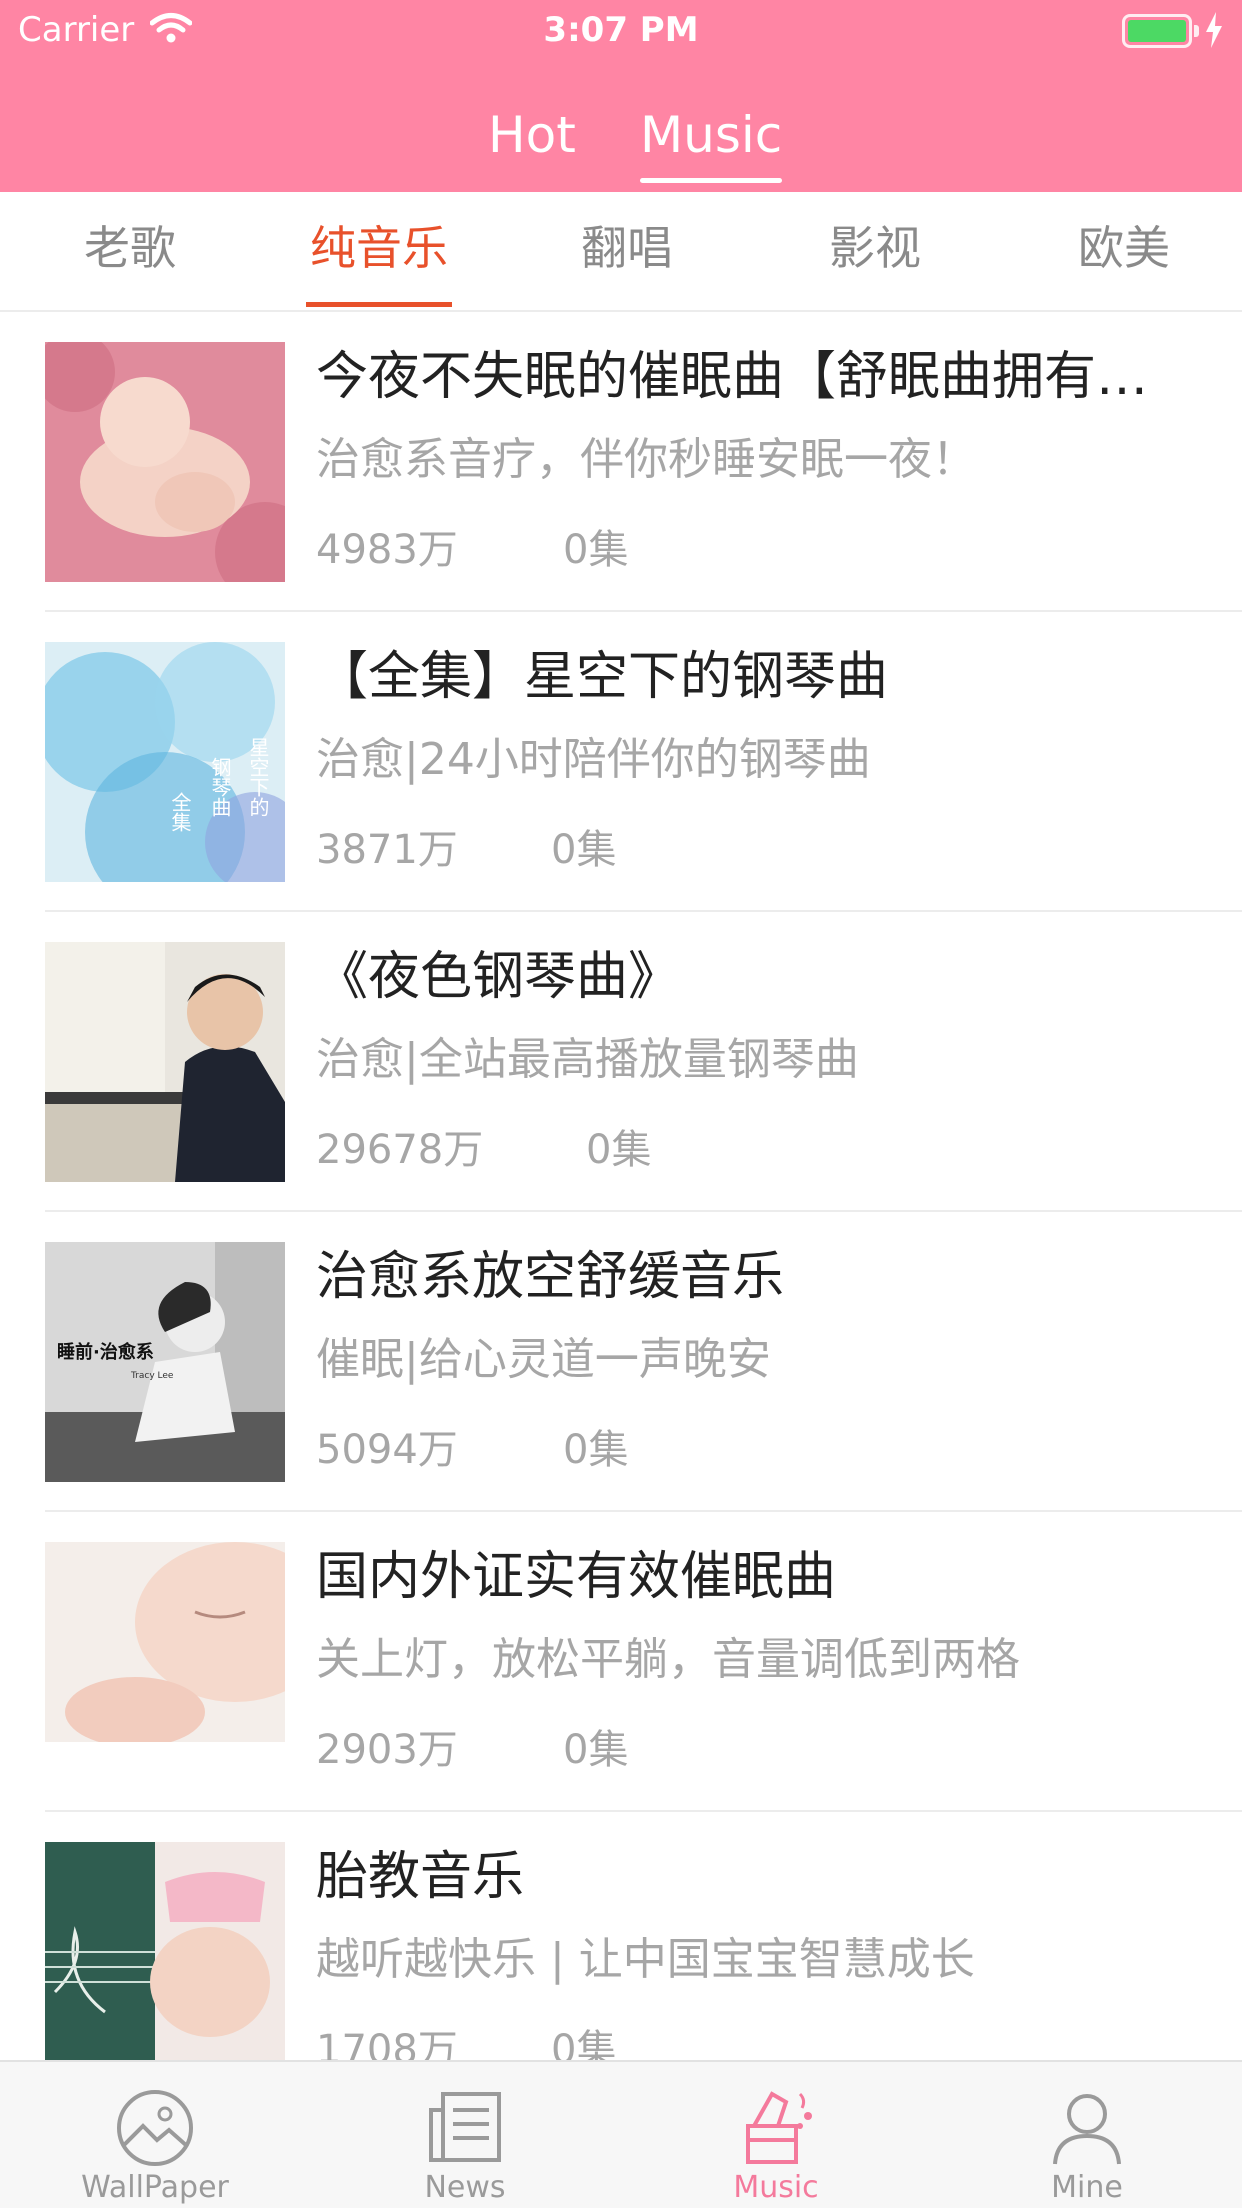 This screenshot has height=2208, width=1242. I want to click on item-subtitle: 治愈|24小时陪伴你的钢琴曲, so click(593, 759).